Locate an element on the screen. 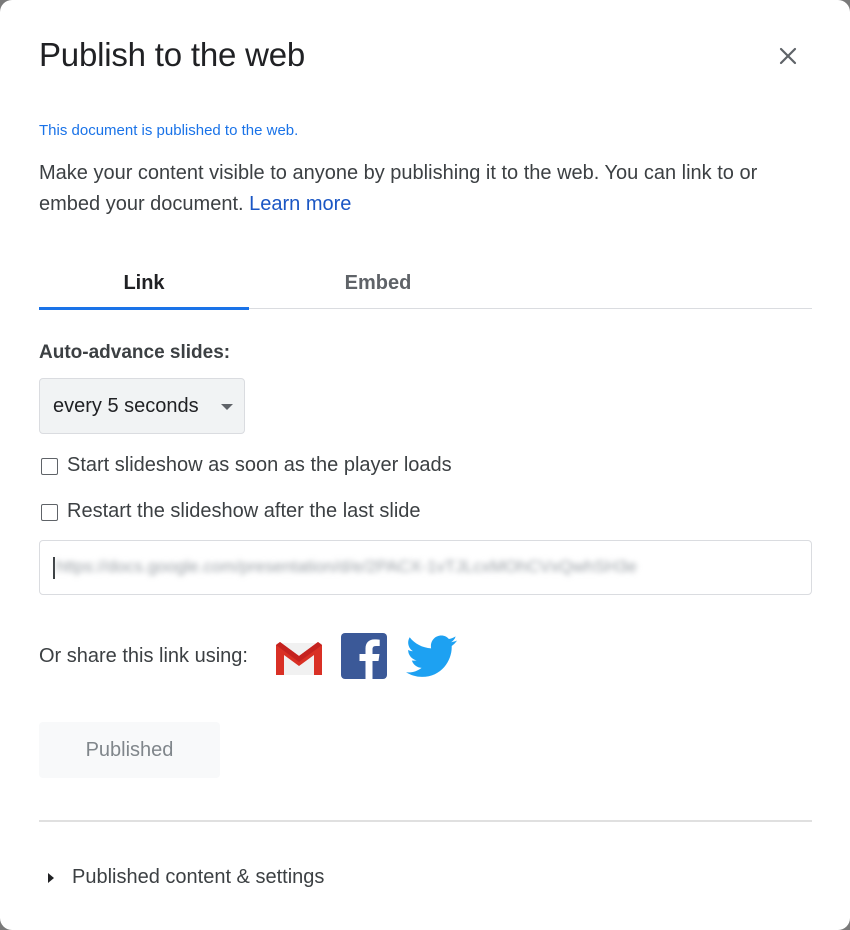 The height and width of the screenshot is (930, 850). auto-advance-value: every 5 seconds is located at coordinates (126, 406).